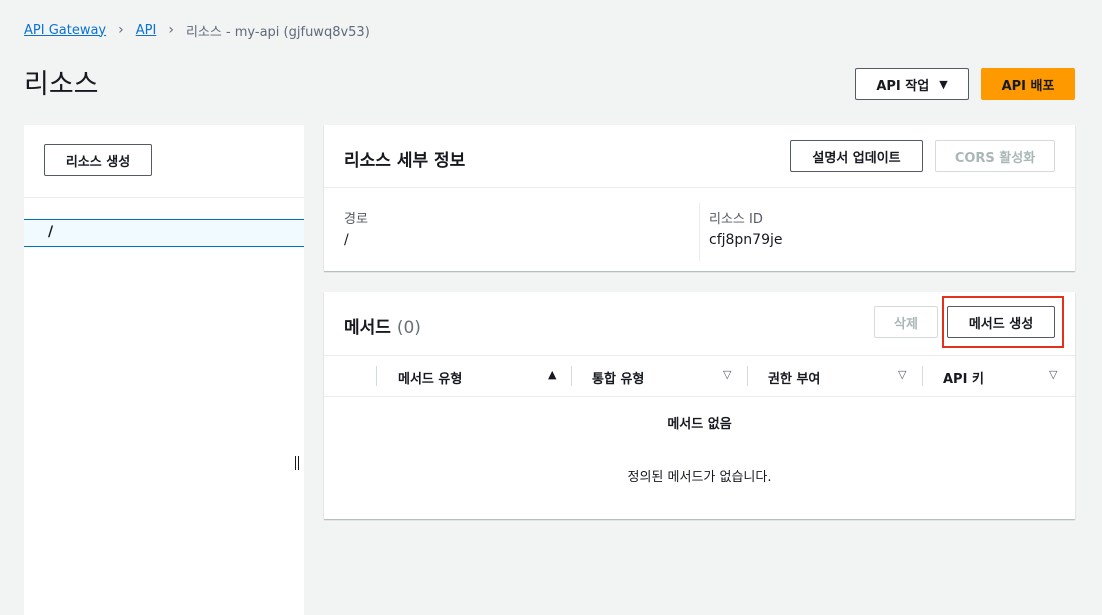 This screenshot has width=1102, height=615. What do you see at coordinates (736, 219) in the screenshot?
I see `resource-id-label: 리소스 ID` at bounding box center [736, 219].